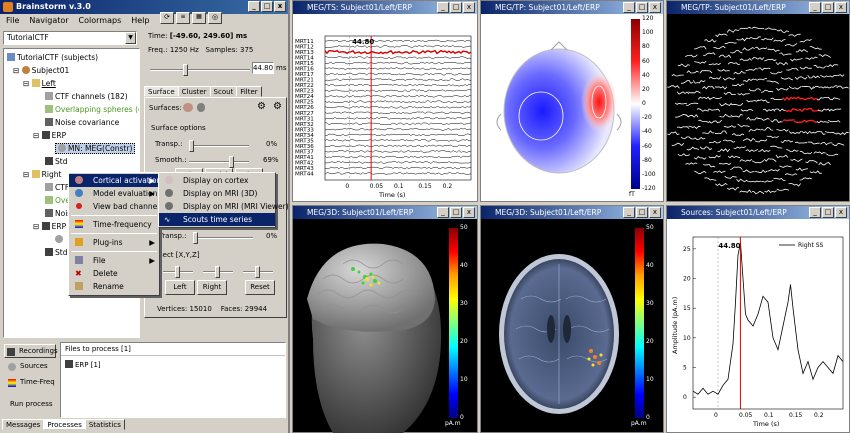 This screenshot has width=850, height=433. What do you see at coordinates (73, 96) in the screenshot?
I see `tree-channels: CTF channels (182)` at bounding box center [73, 96].